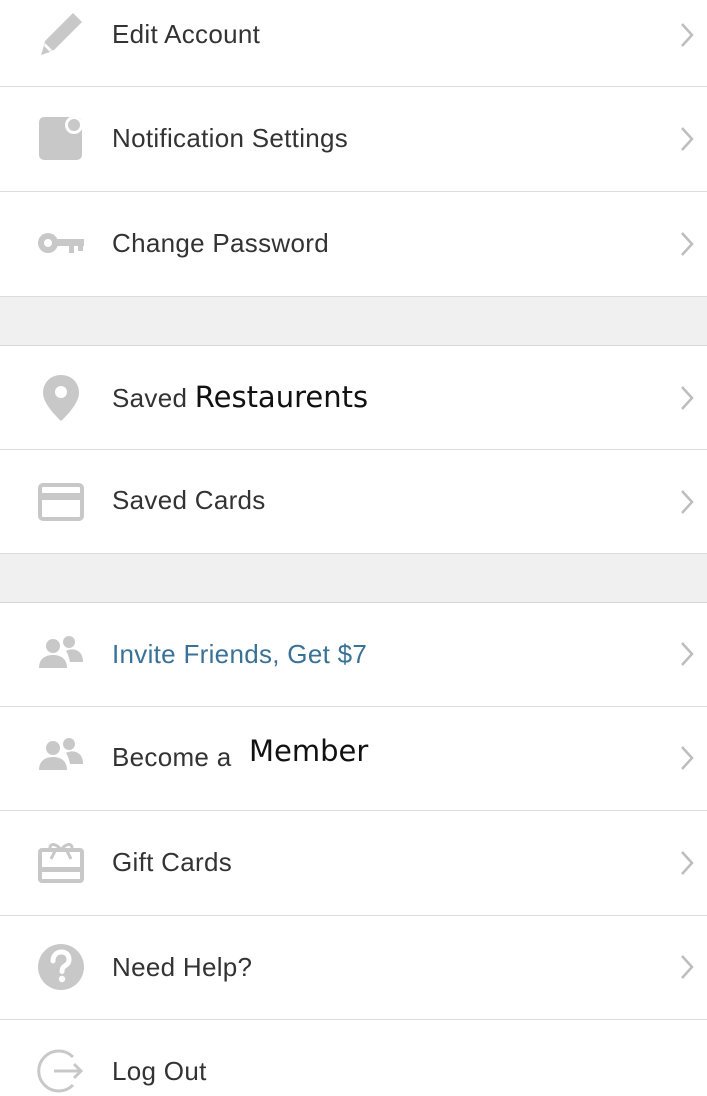 The width and height of the screenshot is (707, 1096). Describe the element at coordinates (61, 34) in the screenshot. I see `pencil-icon` at that location.